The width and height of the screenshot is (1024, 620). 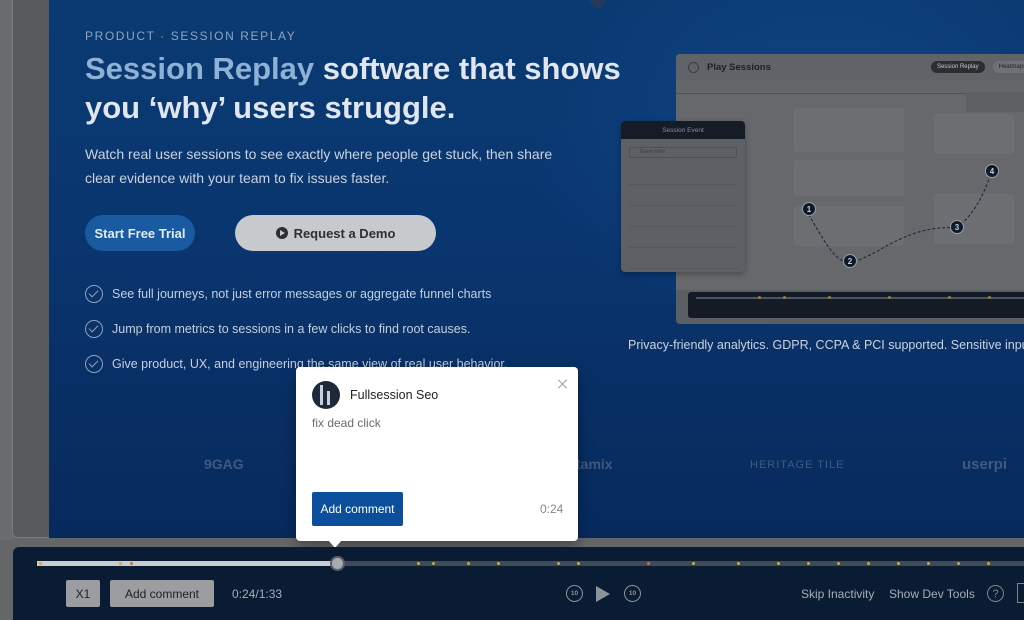 I want to click on logo-9gag: 9GAG, so click(x=224, y=464).